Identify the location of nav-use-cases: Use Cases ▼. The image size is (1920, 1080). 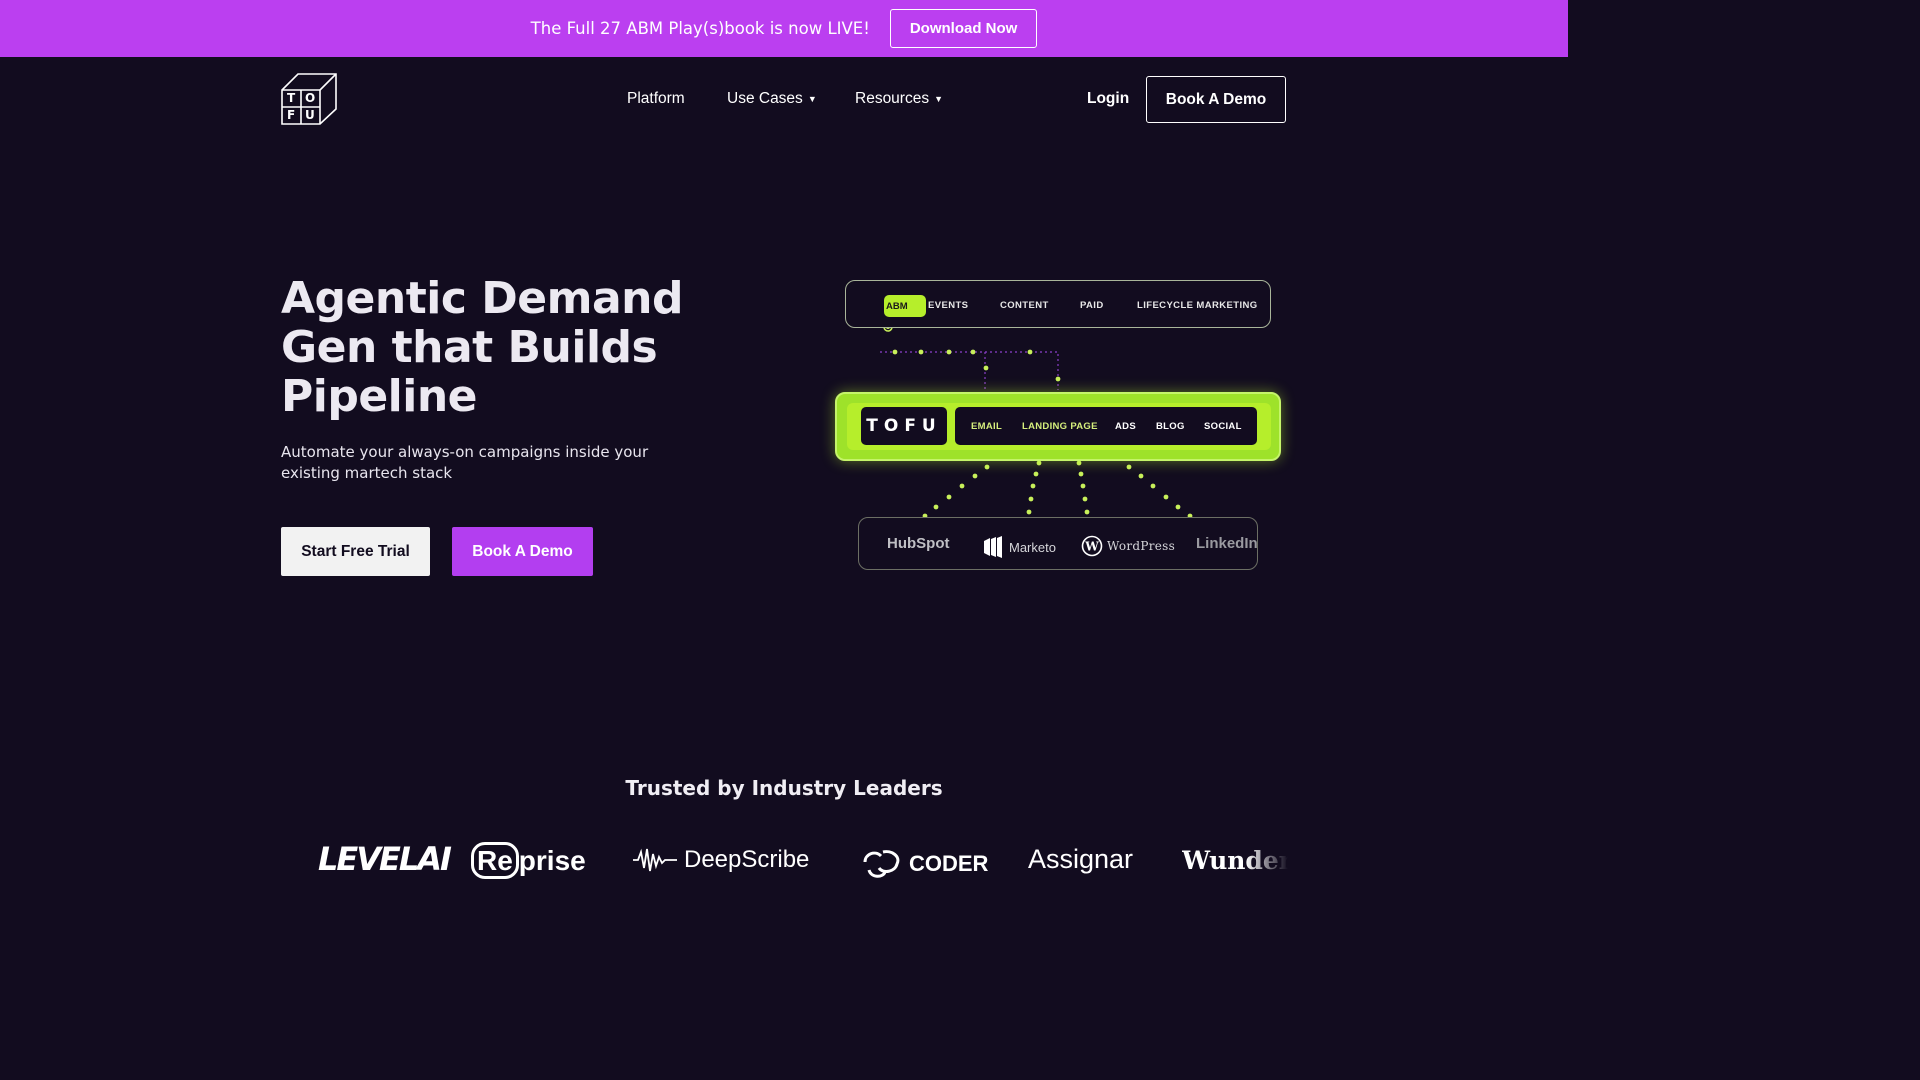
(772, 99).